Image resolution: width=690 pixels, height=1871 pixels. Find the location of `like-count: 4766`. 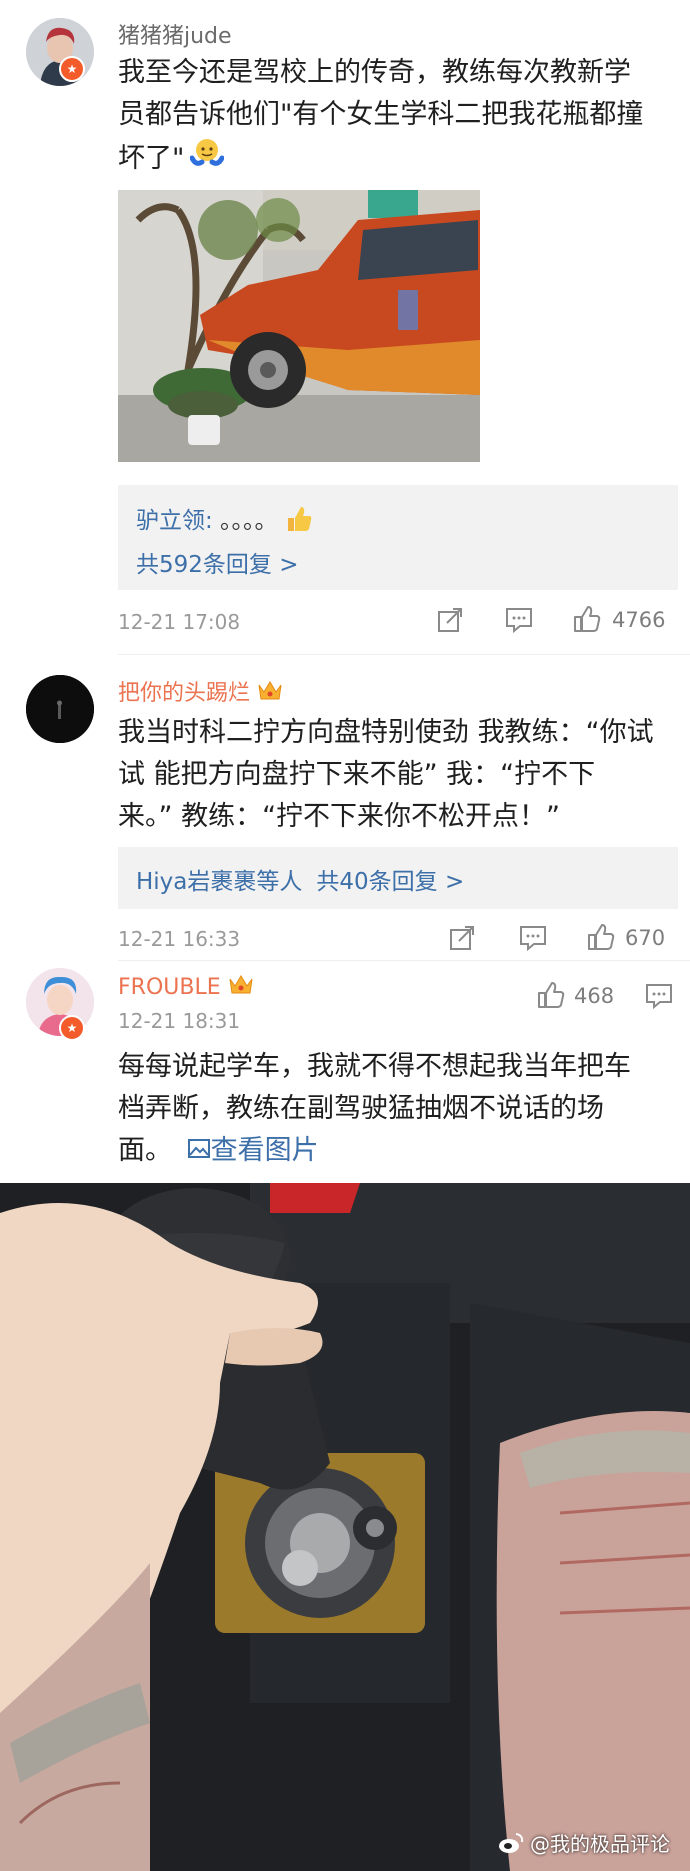

like-count: 4766 is located at coordinates (639, 620).